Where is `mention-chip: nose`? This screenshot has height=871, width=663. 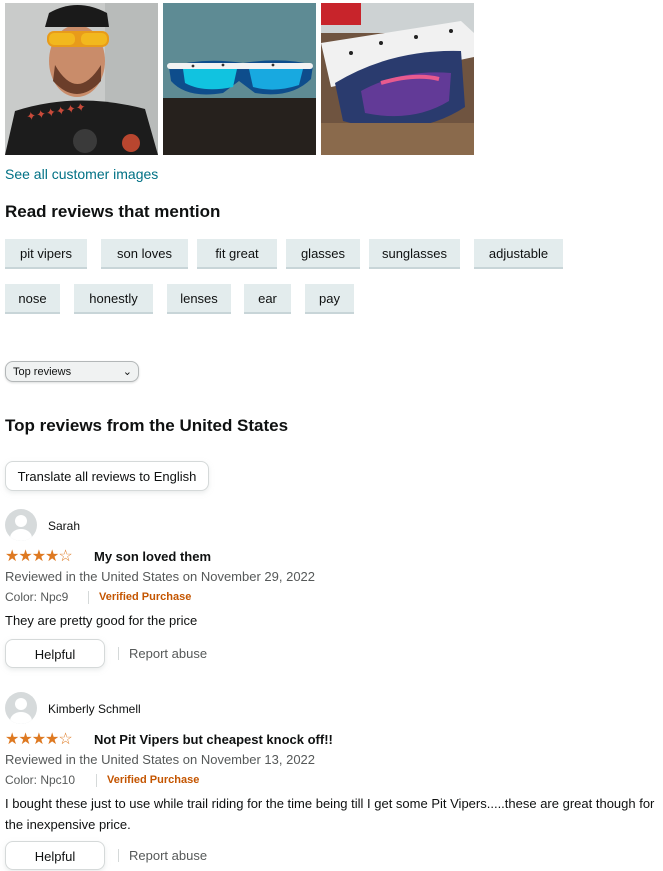 mention-chip: nose is located at coordinates (32, 299).